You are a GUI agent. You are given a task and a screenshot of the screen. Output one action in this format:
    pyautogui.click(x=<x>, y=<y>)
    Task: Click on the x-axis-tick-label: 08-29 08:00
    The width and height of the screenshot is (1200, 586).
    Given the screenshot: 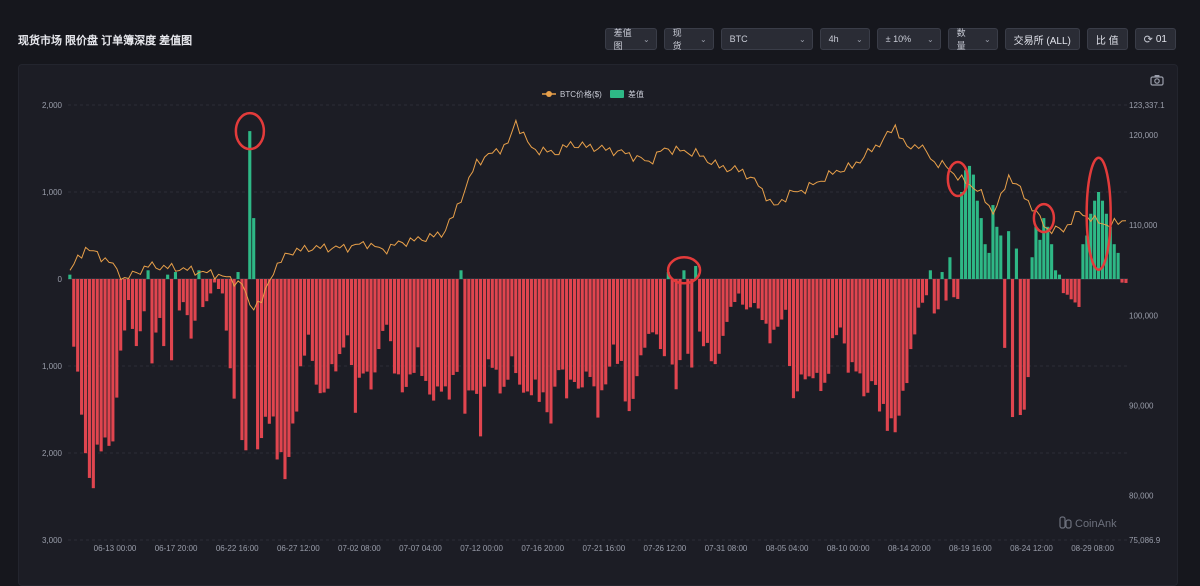 What is the action you would take?
    pyautogui.click(x=1092, y=548)
    